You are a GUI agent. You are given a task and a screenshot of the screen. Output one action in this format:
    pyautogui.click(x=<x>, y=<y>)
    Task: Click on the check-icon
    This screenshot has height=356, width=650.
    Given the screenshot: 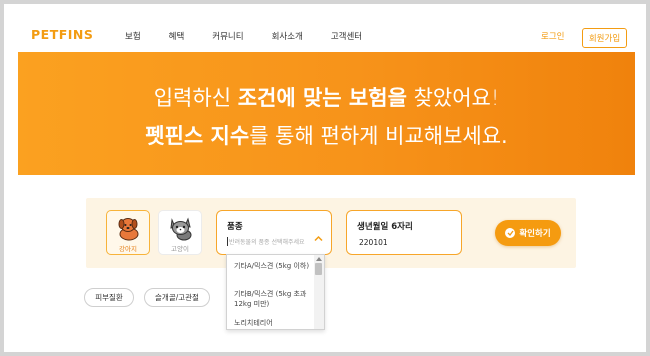 What is the action you would take?
    pyautogui.click(x=510, y=233)
    